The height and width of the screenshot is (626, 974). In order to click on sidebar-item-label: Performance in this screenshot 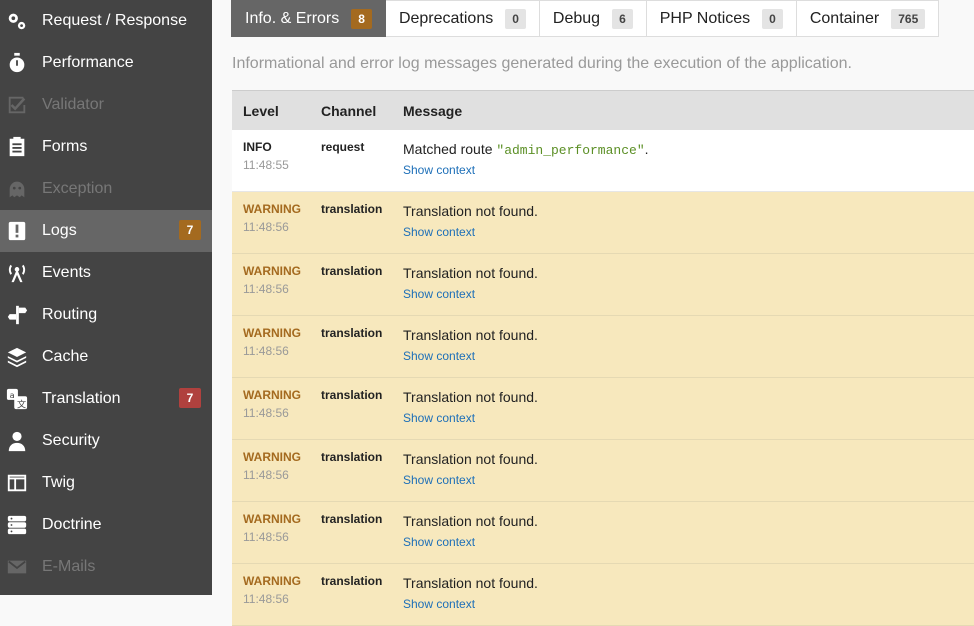, I will do `click(88, 62)`.